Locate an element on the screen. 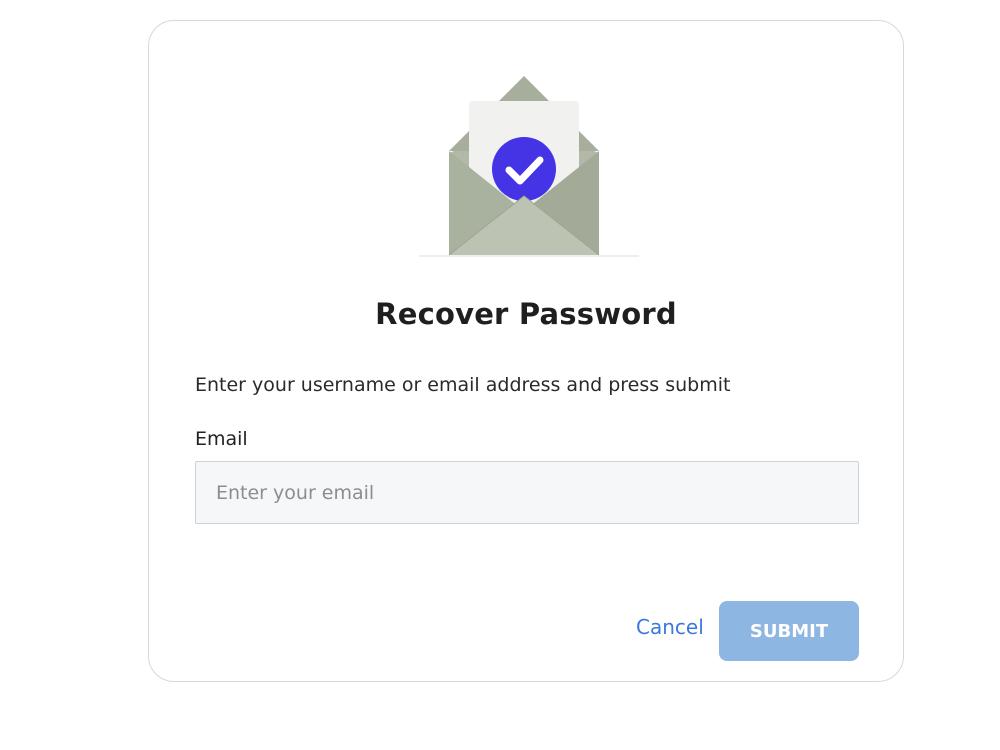 Image resolution: width=1000 pixels, height=750 pixels. page-title: Recover Password is located at coordinates (526, 314).